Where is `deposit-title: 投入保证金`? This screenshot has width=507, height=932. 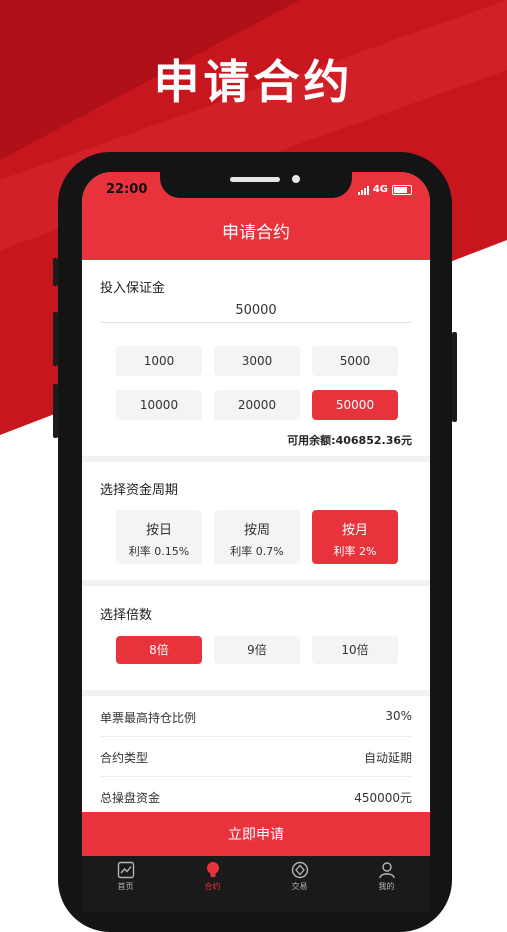
deposit-title: 投入保证金 is located at coordinates (133, 288).